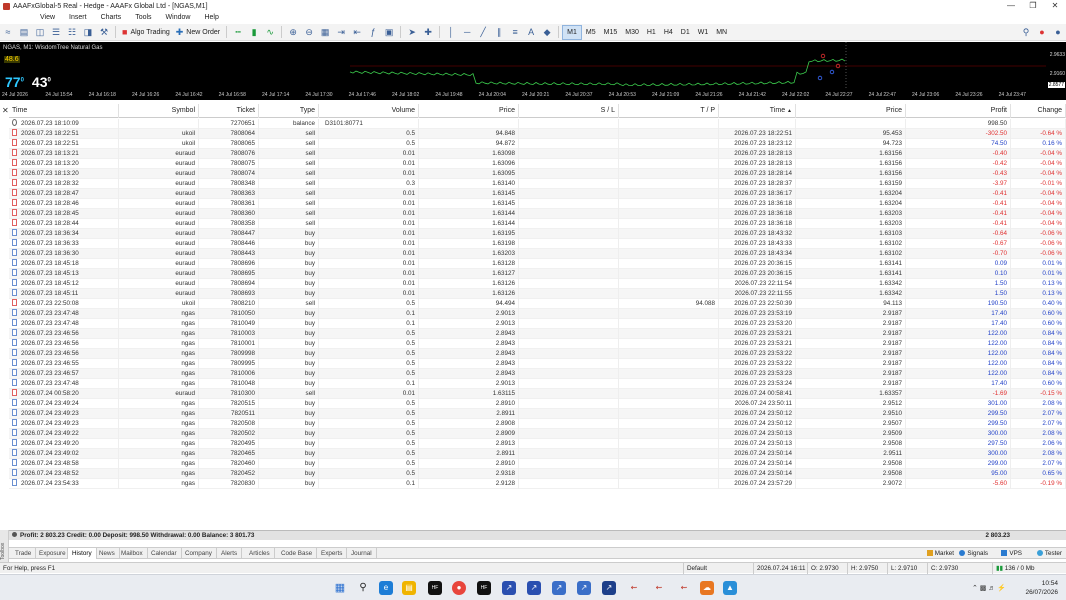 This screenshot has height=600, width=1066. I want to click on indicators-icon: ƒ, so click(373, 32).